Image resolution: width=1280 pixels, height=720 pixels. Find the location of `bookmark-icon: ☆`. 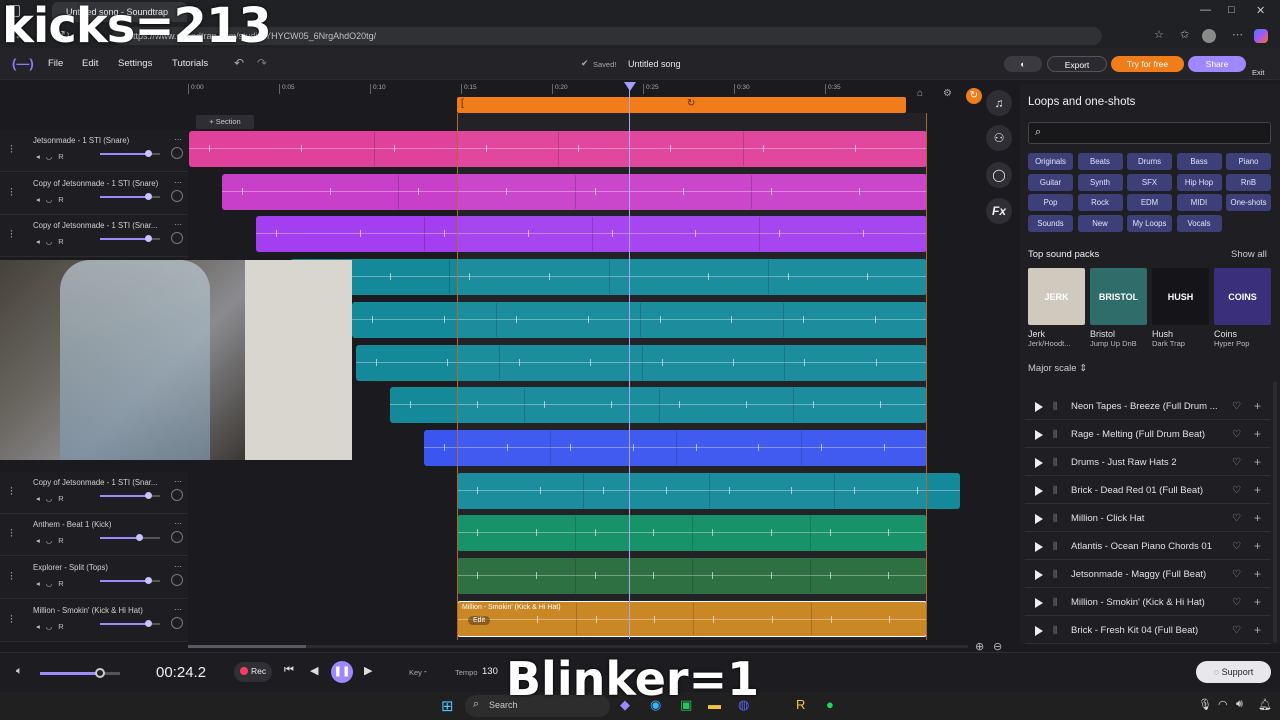

bookmark-icon: ☆ is located at coordinates (1159, 34).